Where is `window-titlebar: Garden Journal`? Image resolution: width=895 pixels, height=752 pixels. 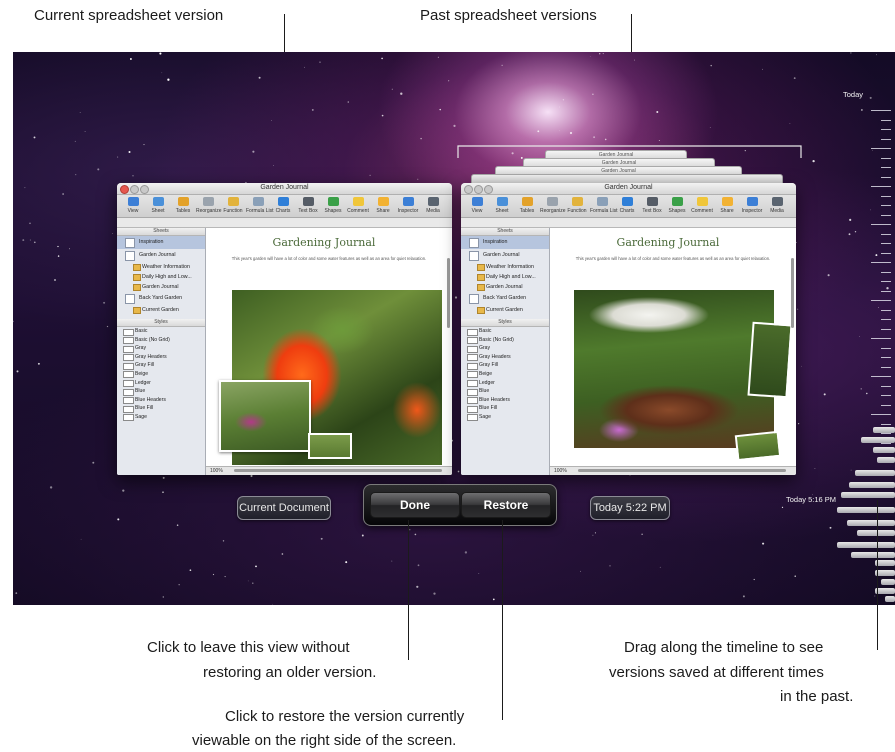 window-titlebar: Garden Journal is located at coordinates (628, 189).